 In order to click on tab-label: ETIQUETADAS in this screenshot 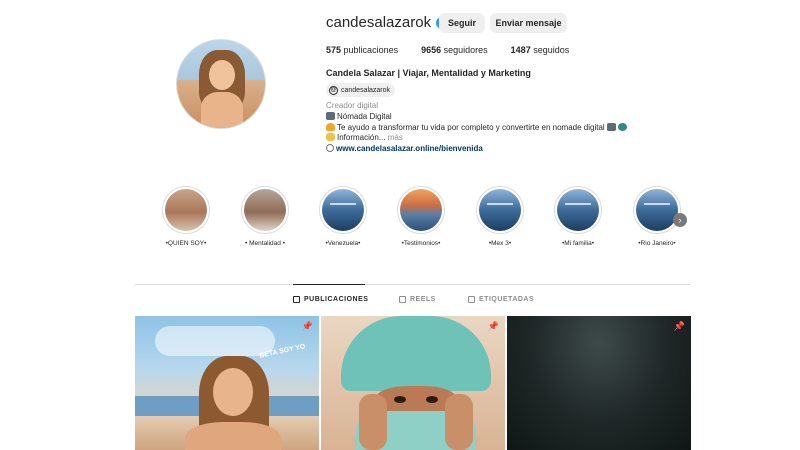, I will do `click(507, 299)`.